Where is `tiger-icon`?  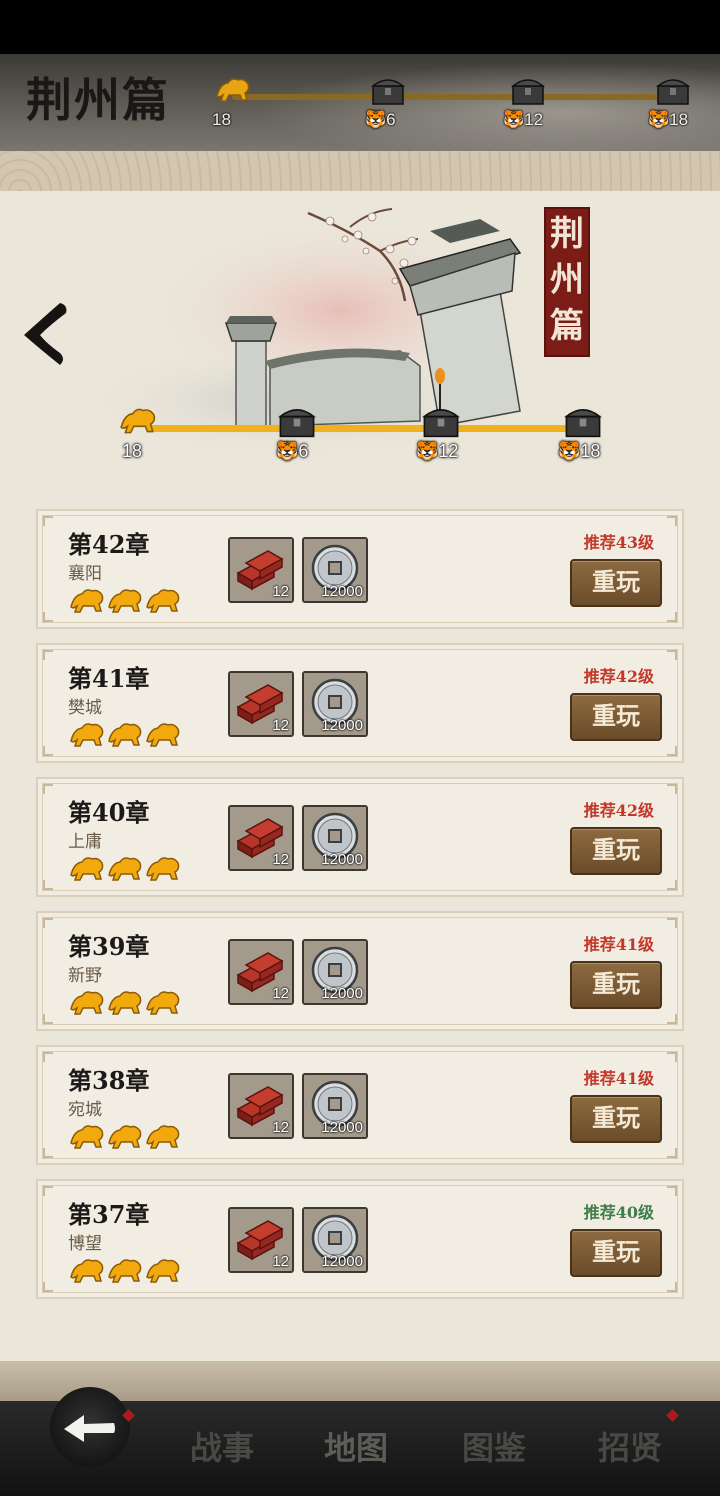 tiger-icon is located at coordinates (138, 421).